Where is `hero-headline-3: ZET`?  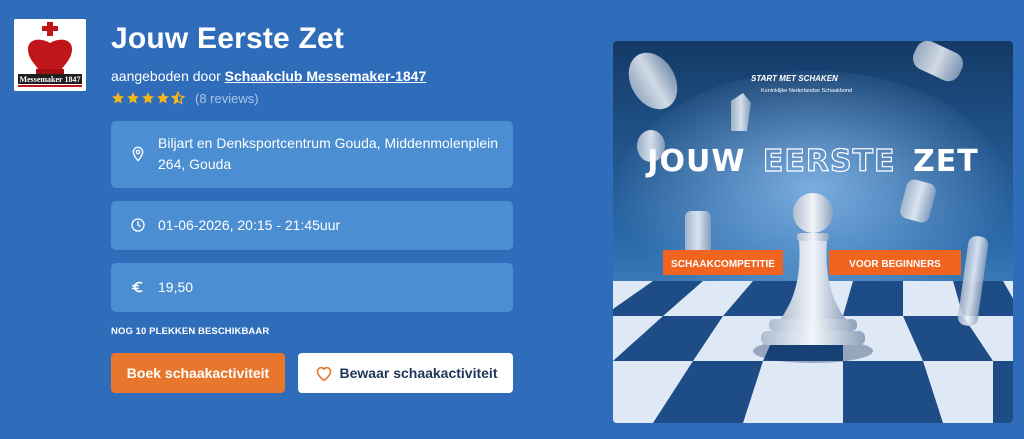
hero-headline-3: ZET is located at coordinates (946, 161).